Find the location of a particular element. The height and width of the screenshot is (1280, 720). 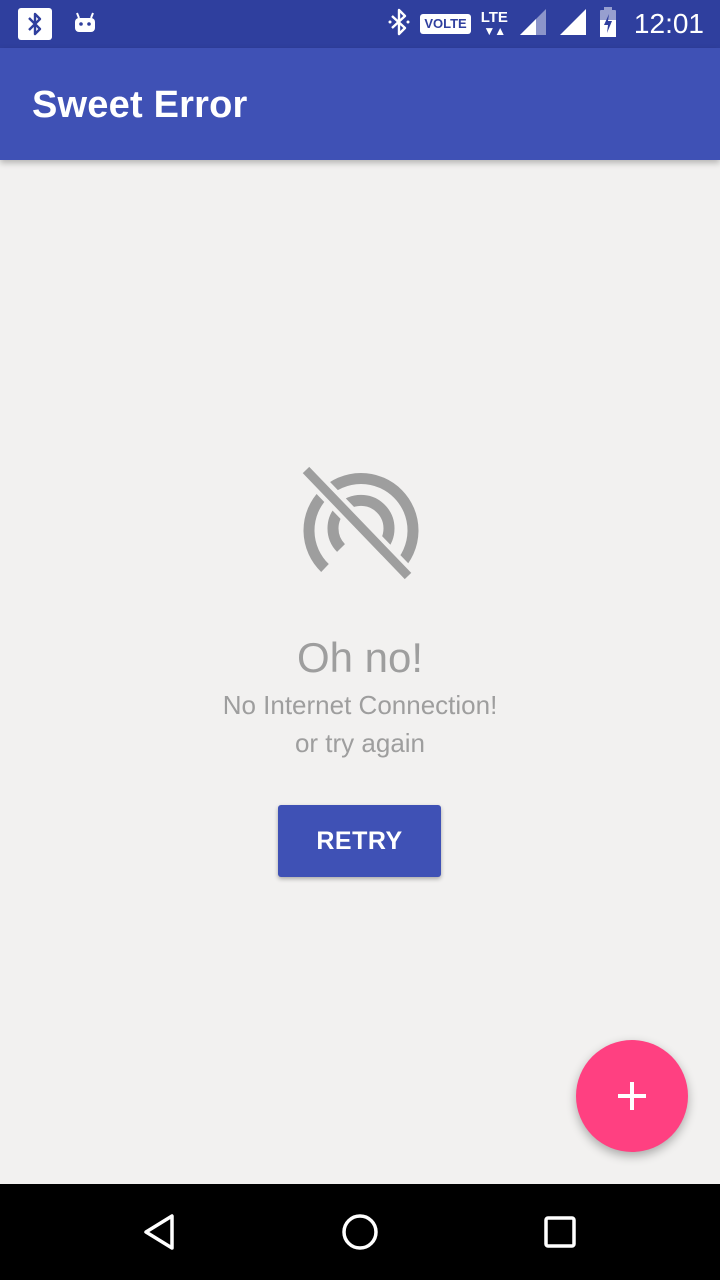

recents-icon is located at coordinates (560, 1232).